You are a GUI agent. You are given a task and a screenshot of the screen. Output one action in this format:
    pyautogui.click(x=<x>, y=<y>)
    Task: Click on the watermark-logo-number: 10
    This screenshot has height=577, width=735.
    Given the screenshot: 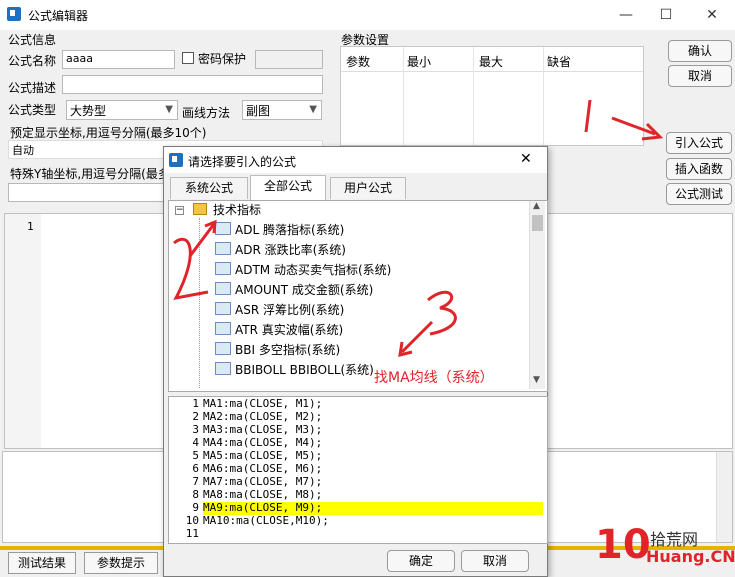 What is the action you would take?
    pyautogui.click(x=623, y=545)
    